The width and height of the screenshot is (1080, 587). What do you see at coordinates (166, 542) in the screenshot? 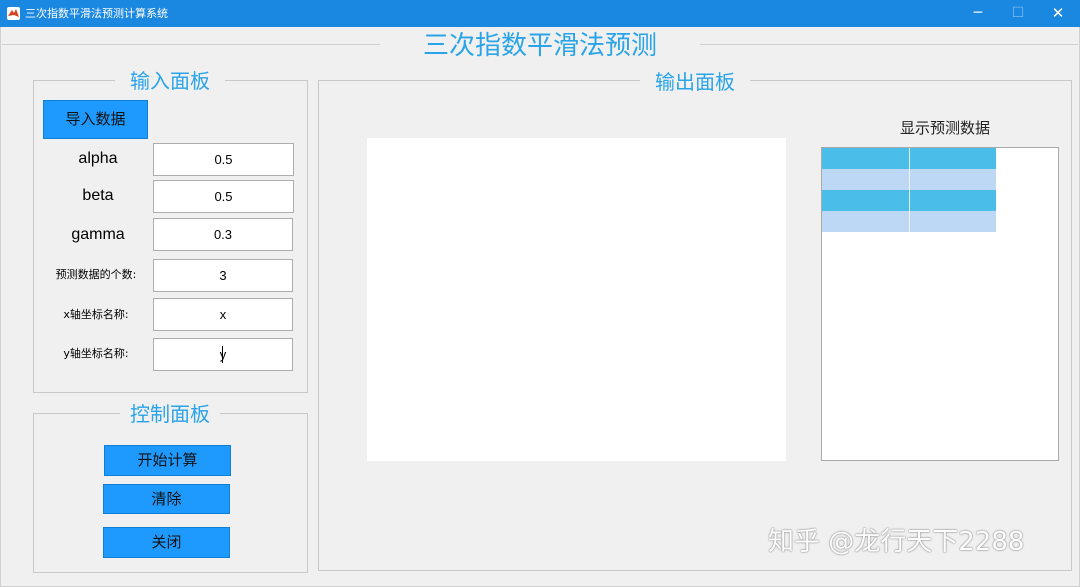
I see `close-button: 关闭` at bounding box center [166, 542].